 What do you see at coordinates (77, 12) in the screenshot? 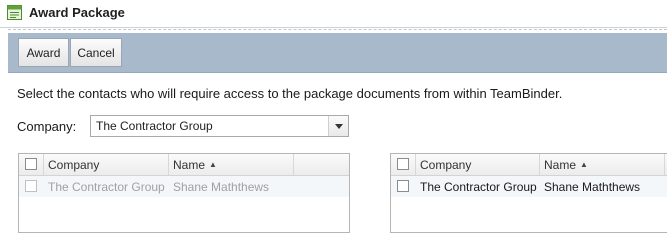
I see `dialog-title: Award Package` at bounding box center [77, 12].